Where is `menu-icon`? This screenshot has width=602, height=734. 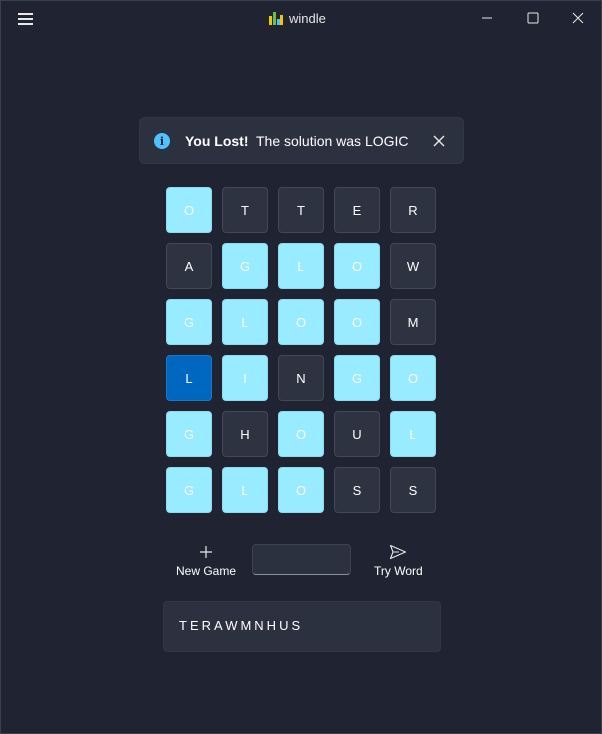
menu-icon is located at coordinates (26, 18).